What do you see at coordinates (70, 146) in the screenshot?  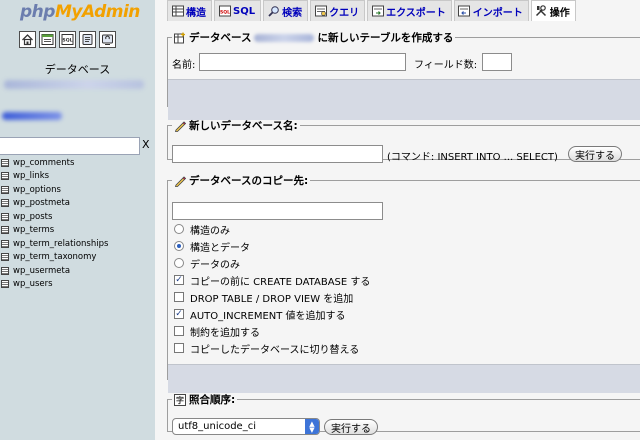 I see `table-filter-input` at bounding box center [70, 146].